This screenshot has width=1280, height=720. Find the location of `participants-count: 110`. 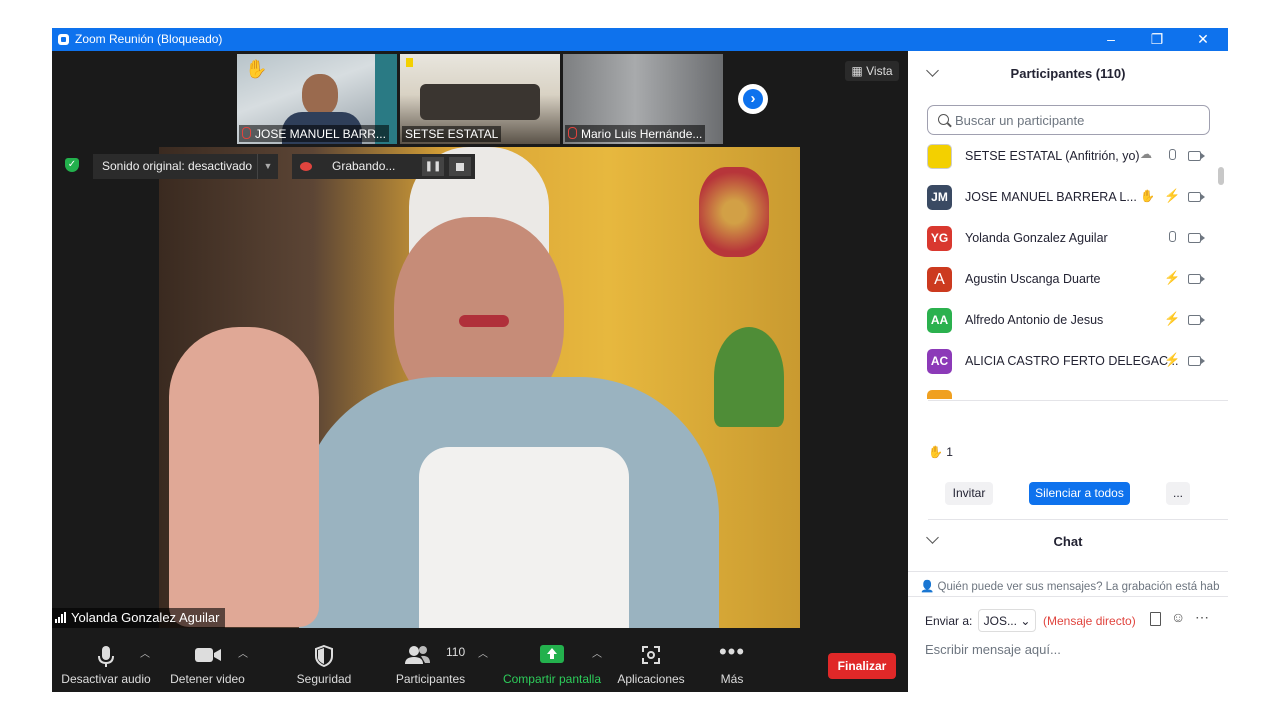

participants-count: 110 is located at coordinates (456, 652).